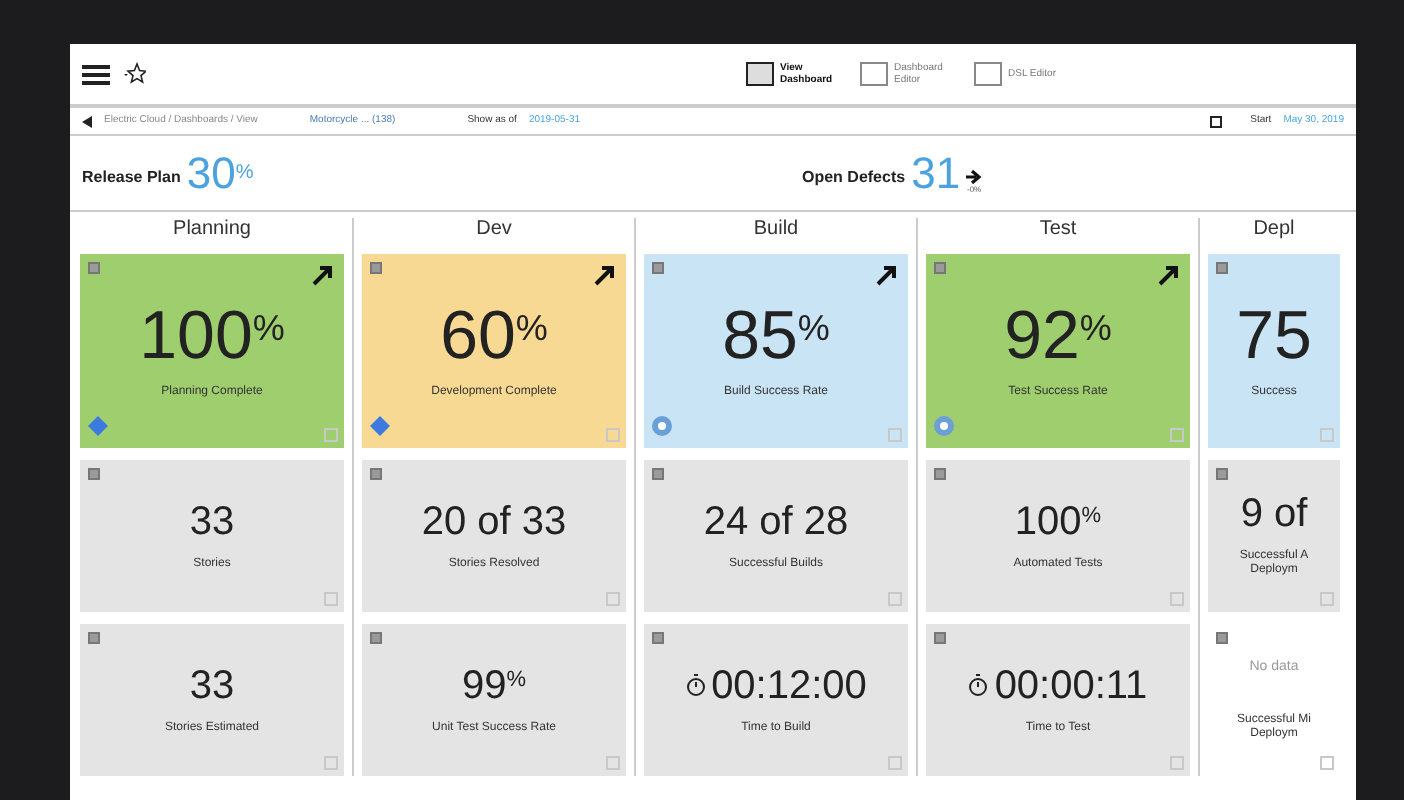 The height and width of the screenshot is (800, 1404). I want to click on kpi-value: 31, so click(936, 173).